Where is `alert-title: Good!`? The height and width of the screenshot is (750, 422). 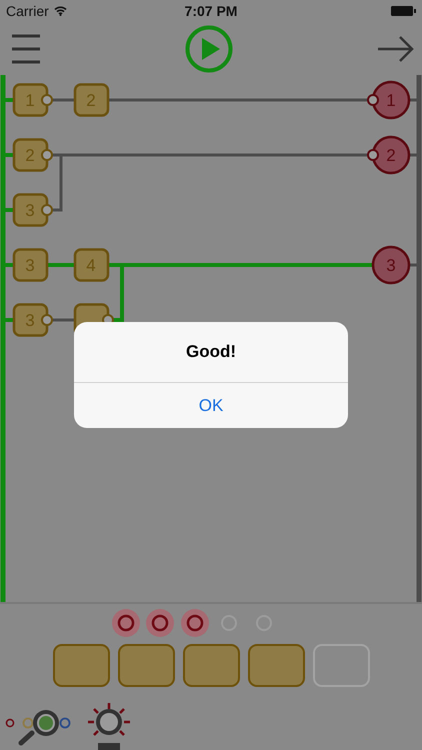
alert-title: Good! is located at coordinates (211, 352).